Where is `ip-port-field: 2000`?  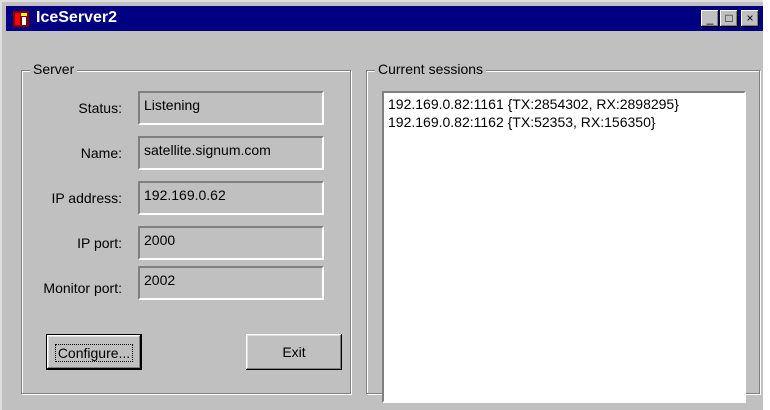 ip-port-field: 2000 is located at coordinates (231, 243).